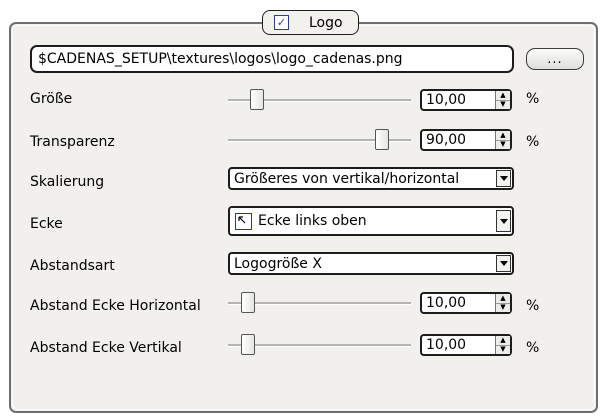 Image resolution: width=605 pixels, height=417 pixels. What do you see at coordinates (51, 99) in the screenshot?
I see `size-label: Größe` at bounding box center [51, 99].